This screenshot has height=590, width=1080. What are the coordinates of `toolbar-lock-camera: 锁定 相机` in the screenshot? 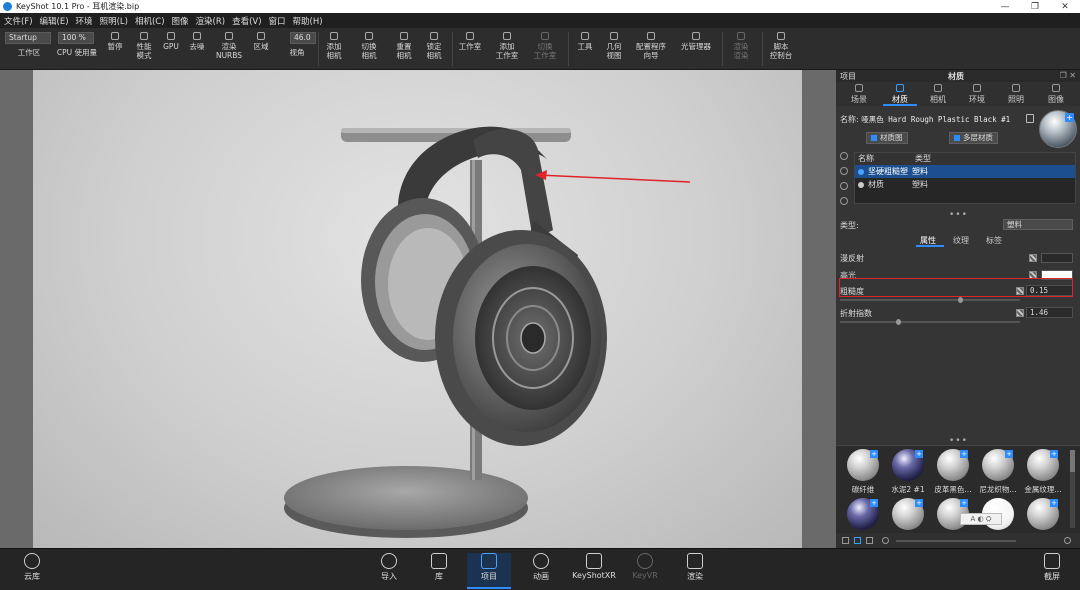 It's located at (434, 49).